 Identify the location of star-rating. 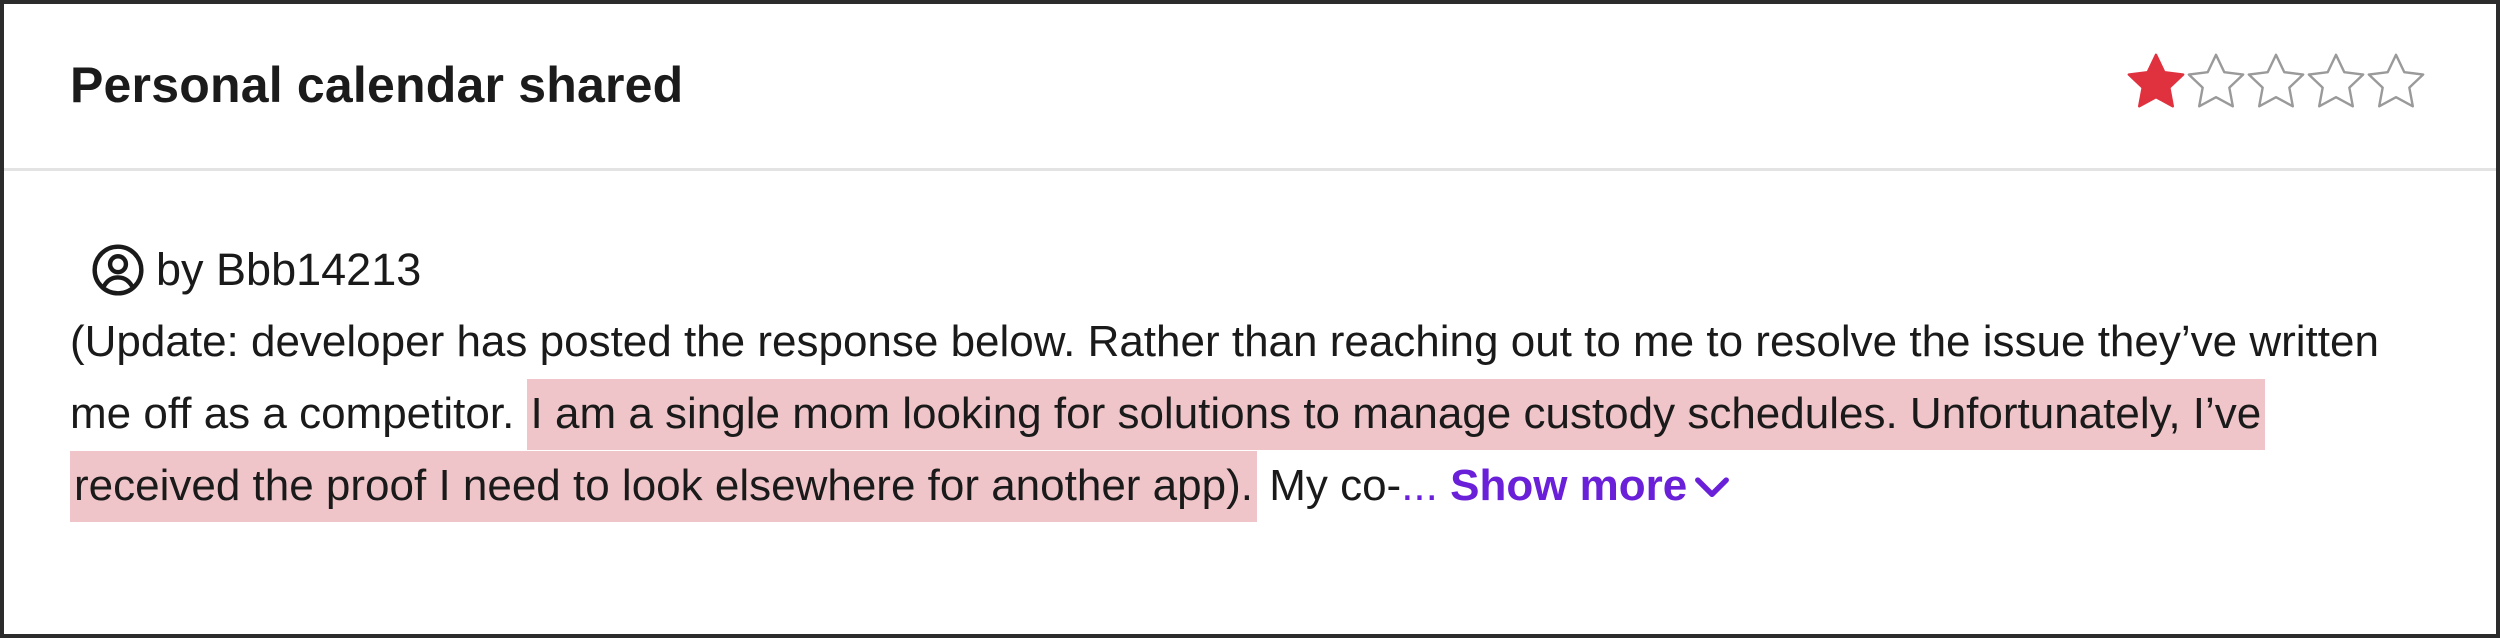
(2274, 85).